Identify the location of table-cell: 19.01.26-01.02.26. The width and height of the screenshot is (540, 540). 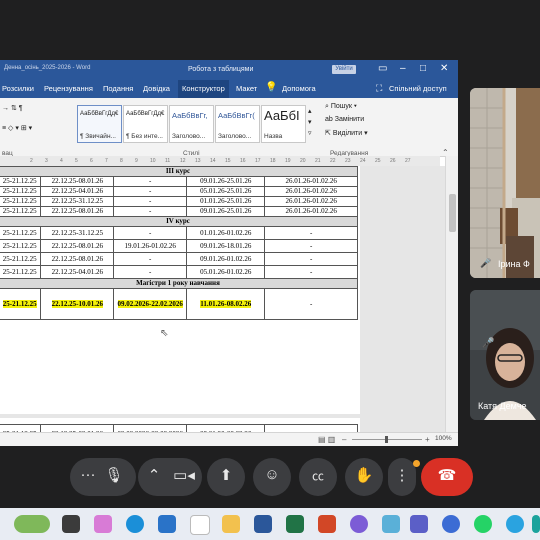
(150, 246).